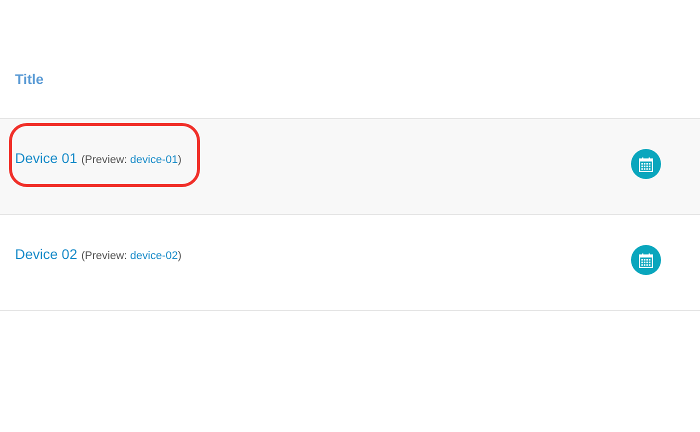 This screenshot has width=700, height=432. What do you see at coordinates (154, 160) in the screenshot?
I see `preview-link: device-01` at bounding box center [154, 160].